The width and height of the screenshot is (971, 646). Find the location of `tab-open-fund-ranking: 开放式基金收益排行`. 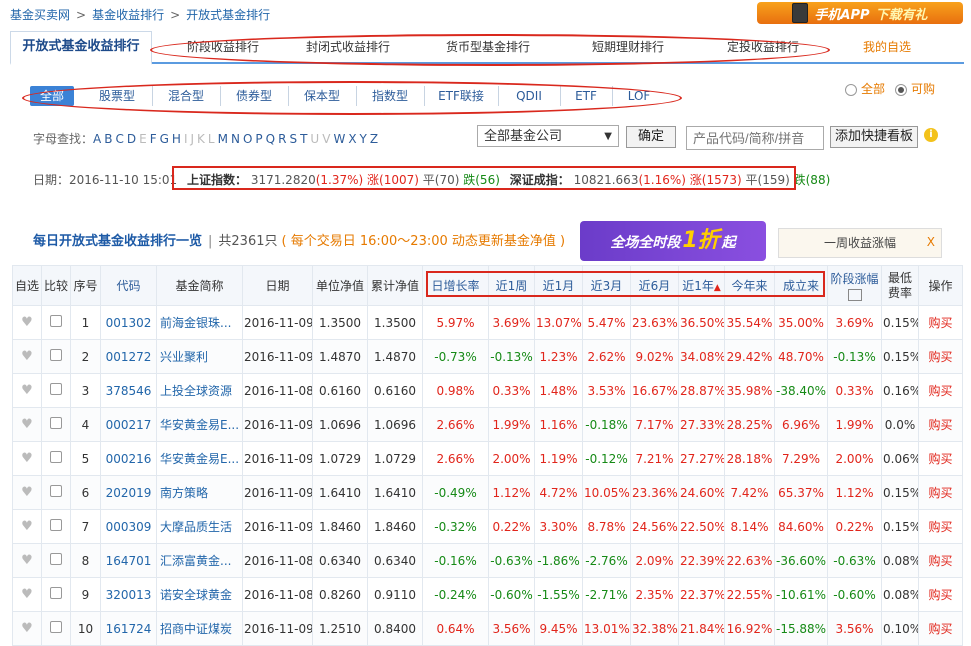

tab-open-fund-ranking: 开放式基金收益排行 is located at coordinates (81, 48).